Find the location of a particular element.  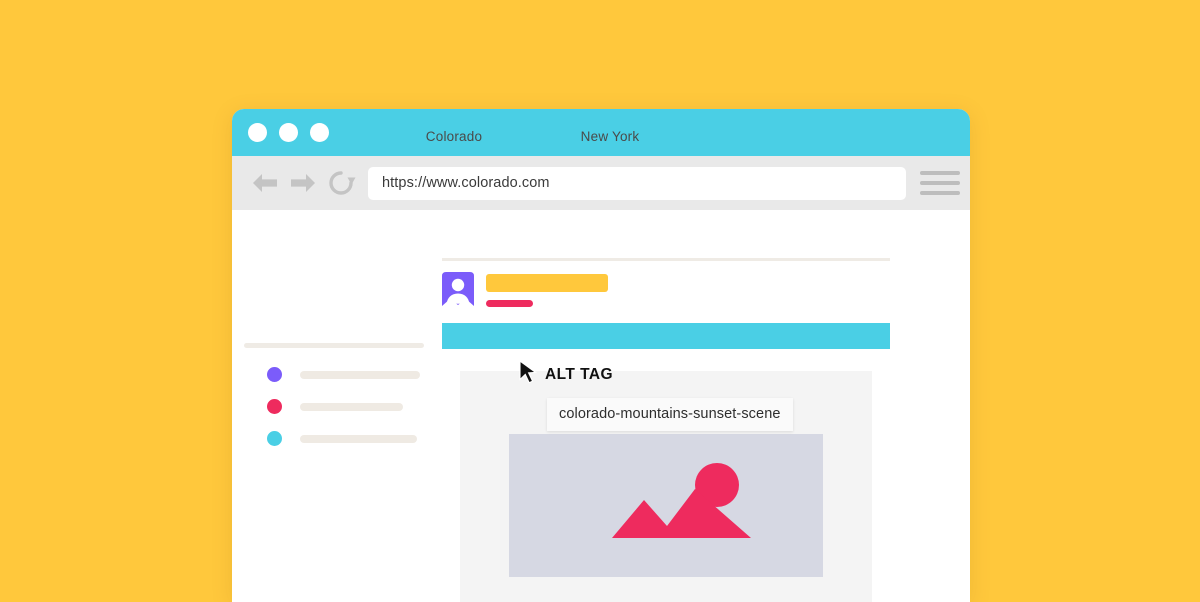

content-divider is located at coordinates (666, 259).